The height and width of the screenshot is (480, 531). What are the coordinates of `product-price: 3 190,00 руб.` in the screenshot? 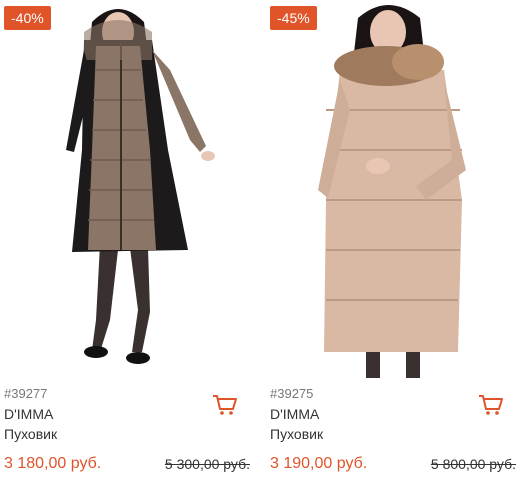 It's located at (319, 463).